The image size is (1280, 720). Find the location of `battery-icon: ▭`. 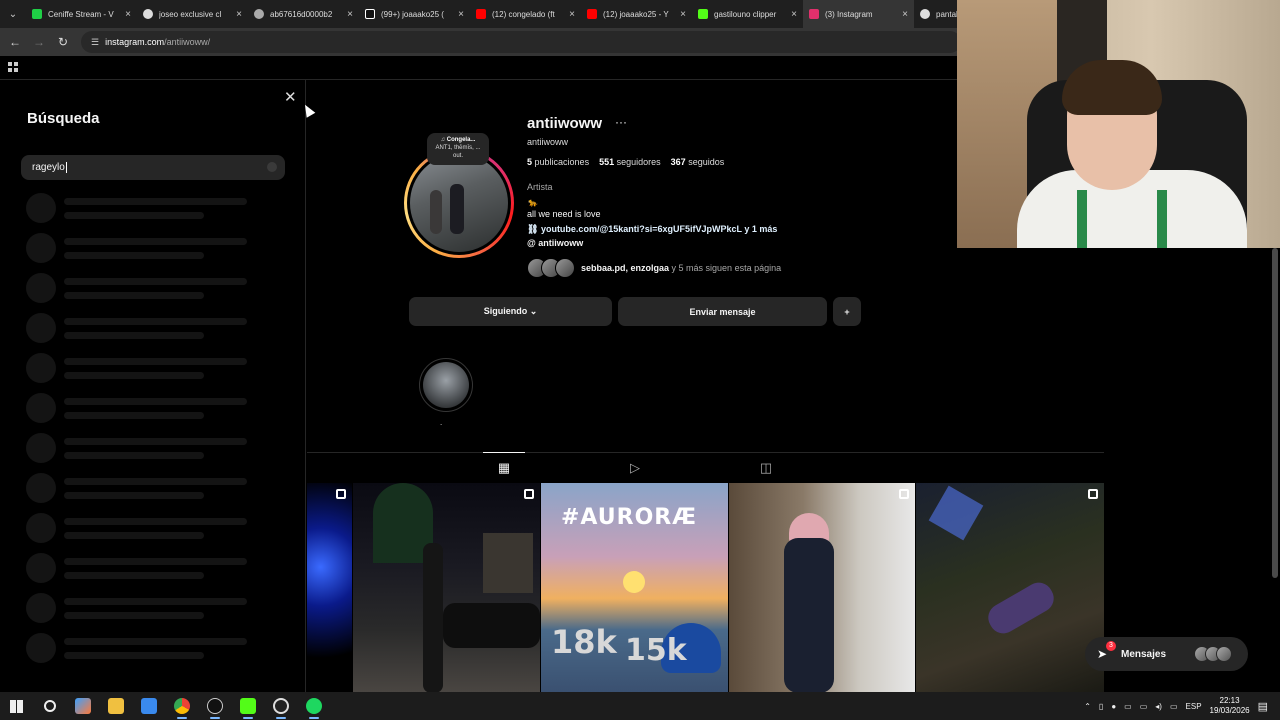

battery-icon: ▭ is located at coordinates (1174, 706).